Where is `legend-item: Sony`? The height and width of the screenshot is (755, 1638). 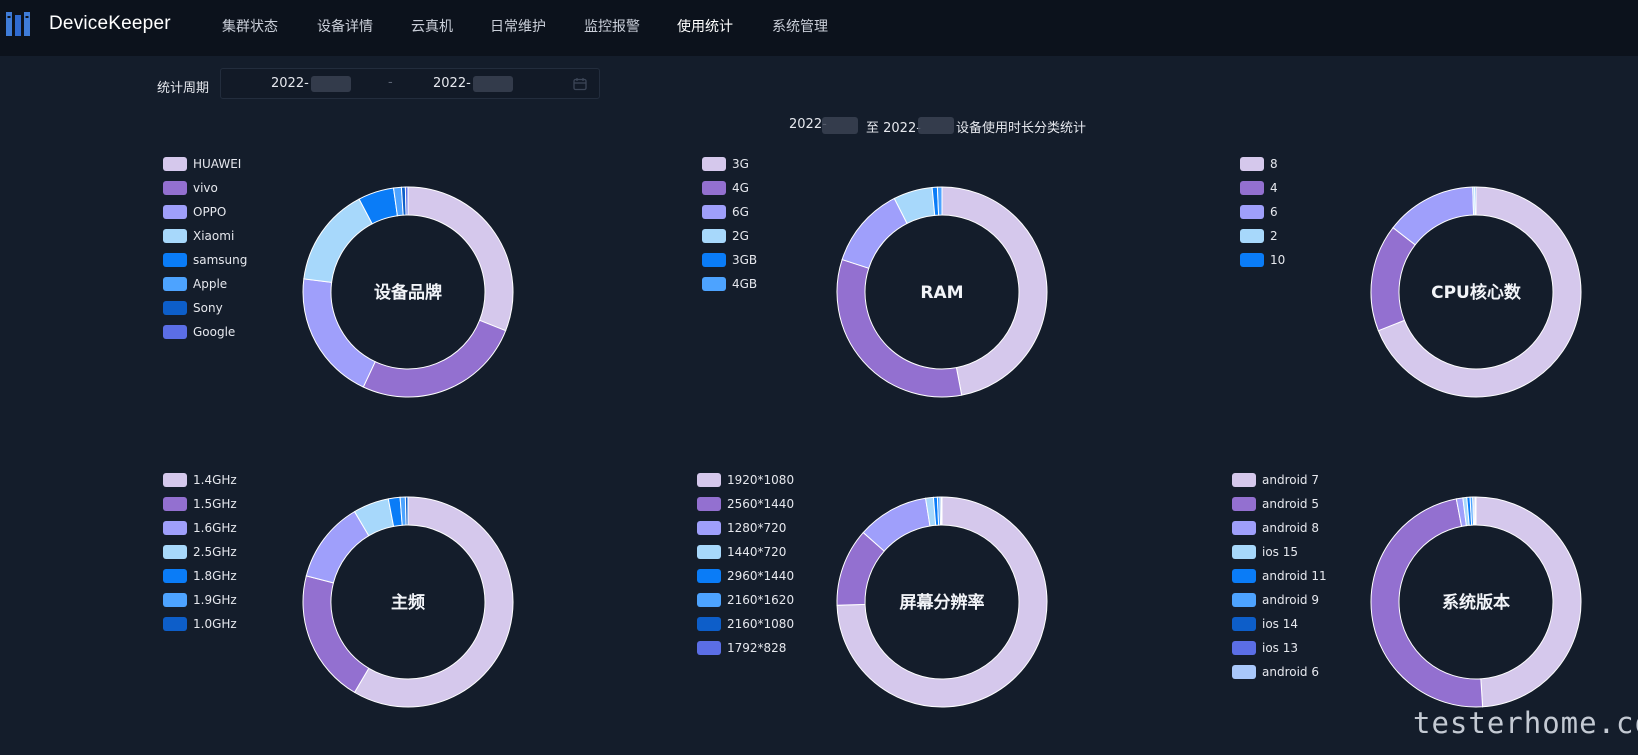 legend-item: Sony is located at coordinates (193, 308).